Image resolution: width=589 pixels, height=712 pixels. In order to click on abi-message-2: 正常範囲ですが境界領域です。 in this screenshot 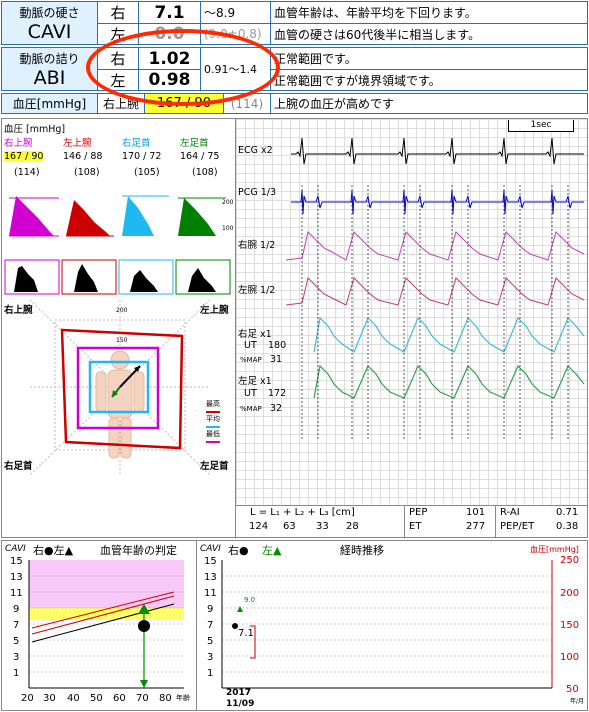, I will do `click(429, 80)`.